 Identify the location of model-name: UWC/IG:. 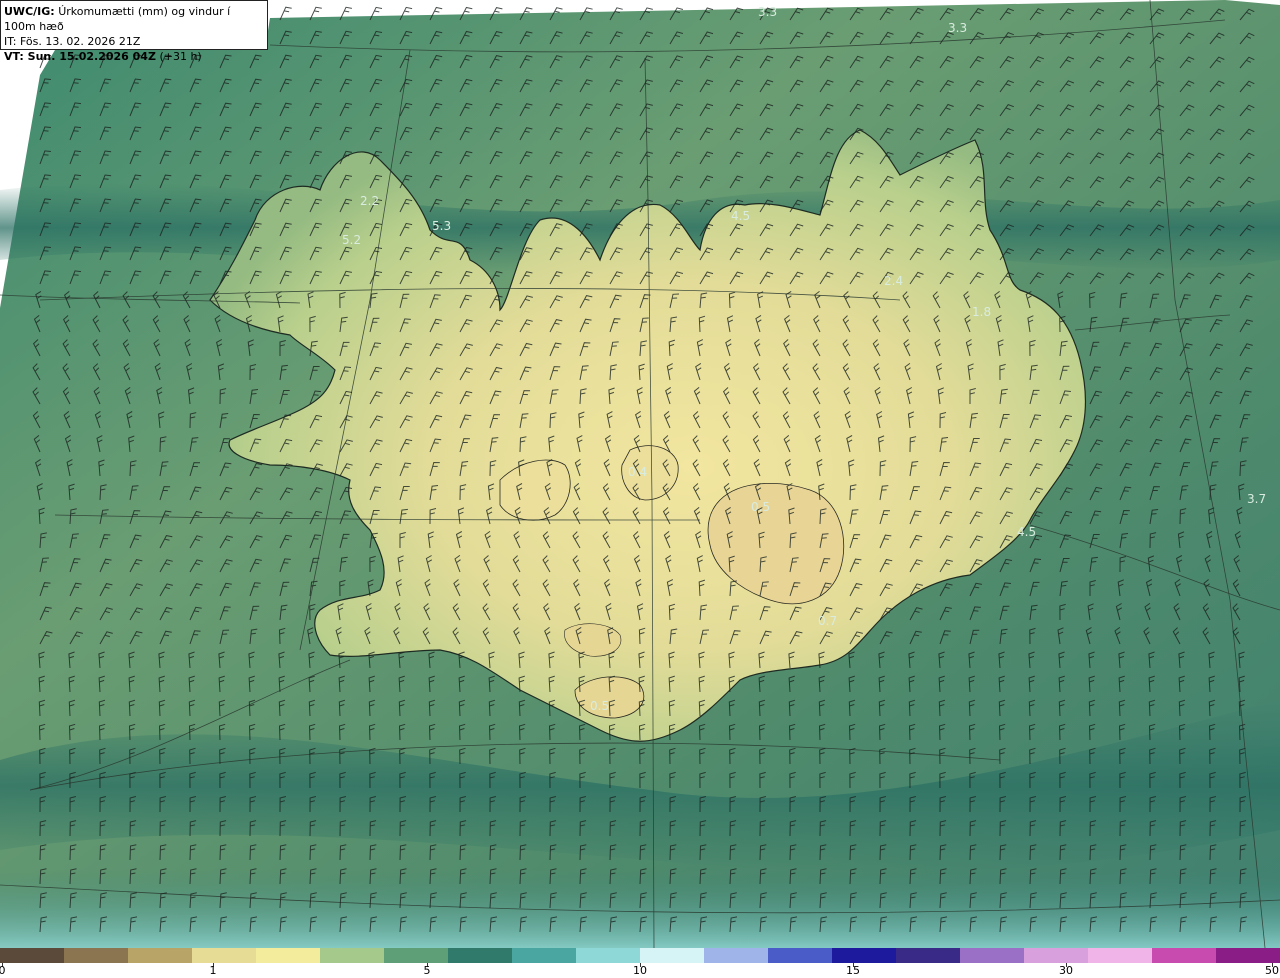
(29, 11).